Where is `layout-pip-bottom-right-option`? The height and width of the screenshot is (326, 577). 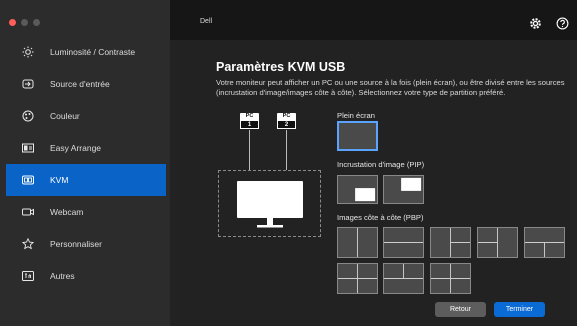
layout-pip-bottom-right-option is located at coordinates (357, 189).